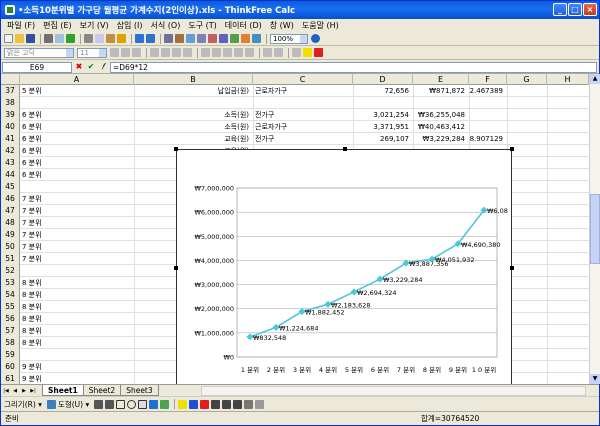 The width and height of the screenshot is (600, 426). I want to click on menu-item: 편집 (E), so click(57, 25).